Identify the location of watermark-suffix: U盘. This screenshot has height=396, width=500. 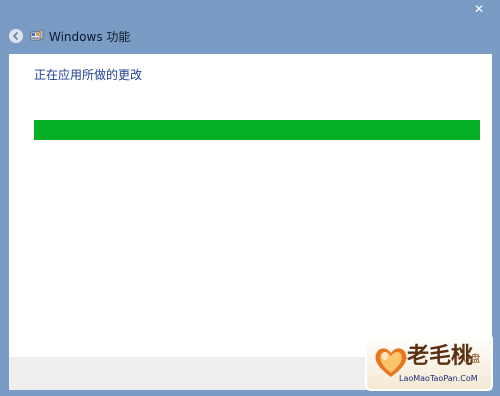
(472, 359).